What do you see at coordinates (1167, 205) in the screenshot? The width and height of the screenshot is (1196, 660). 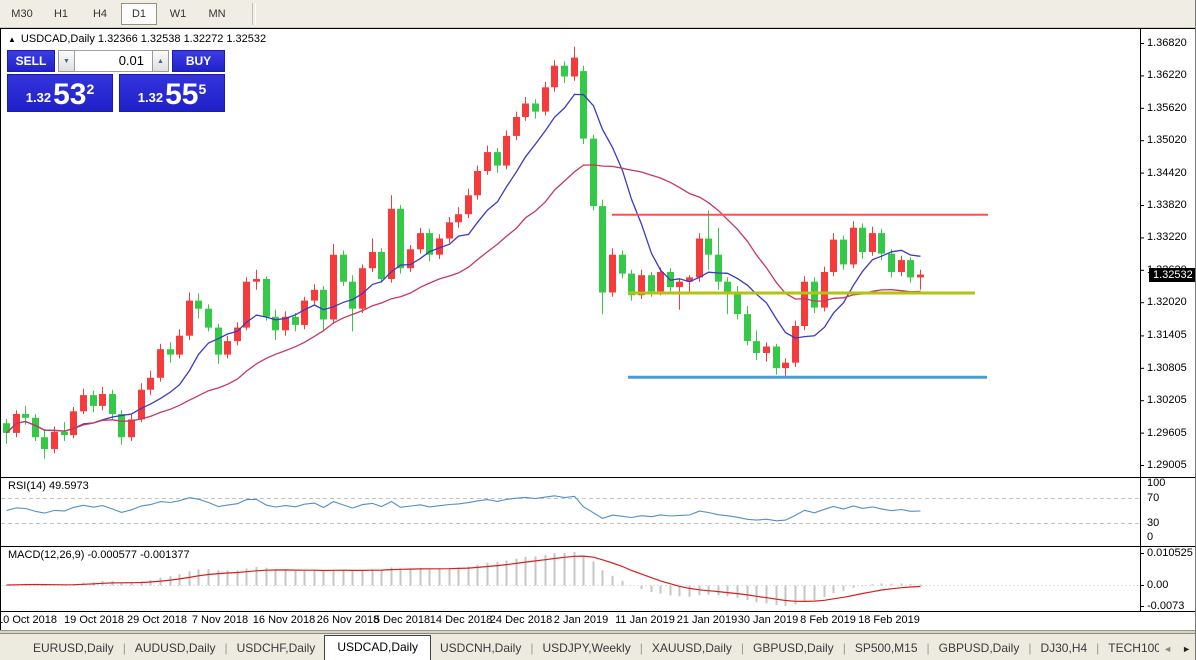 I see `price-axis-label: 1.33820` at bounding box center [1167, 205].